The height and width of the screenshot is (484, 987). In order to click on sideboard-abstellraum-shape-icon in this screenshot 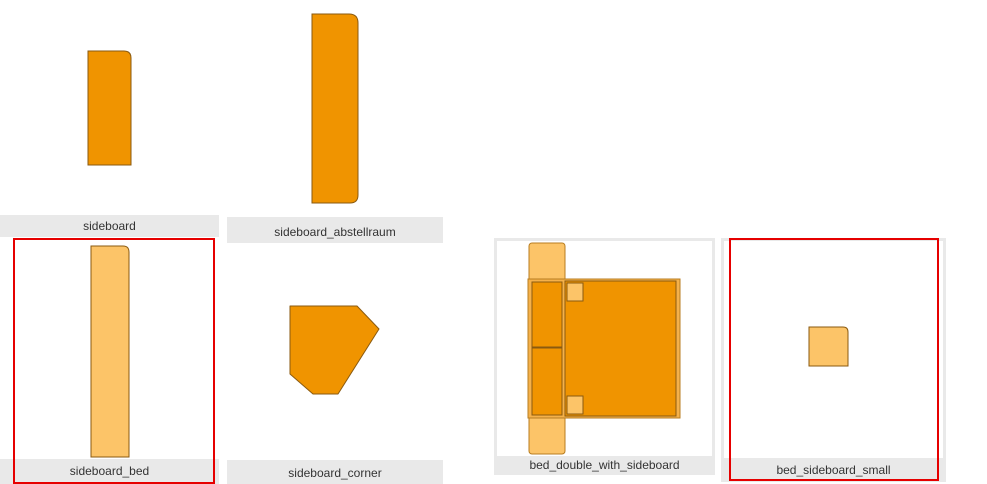, I will do `click(335, 108)`.